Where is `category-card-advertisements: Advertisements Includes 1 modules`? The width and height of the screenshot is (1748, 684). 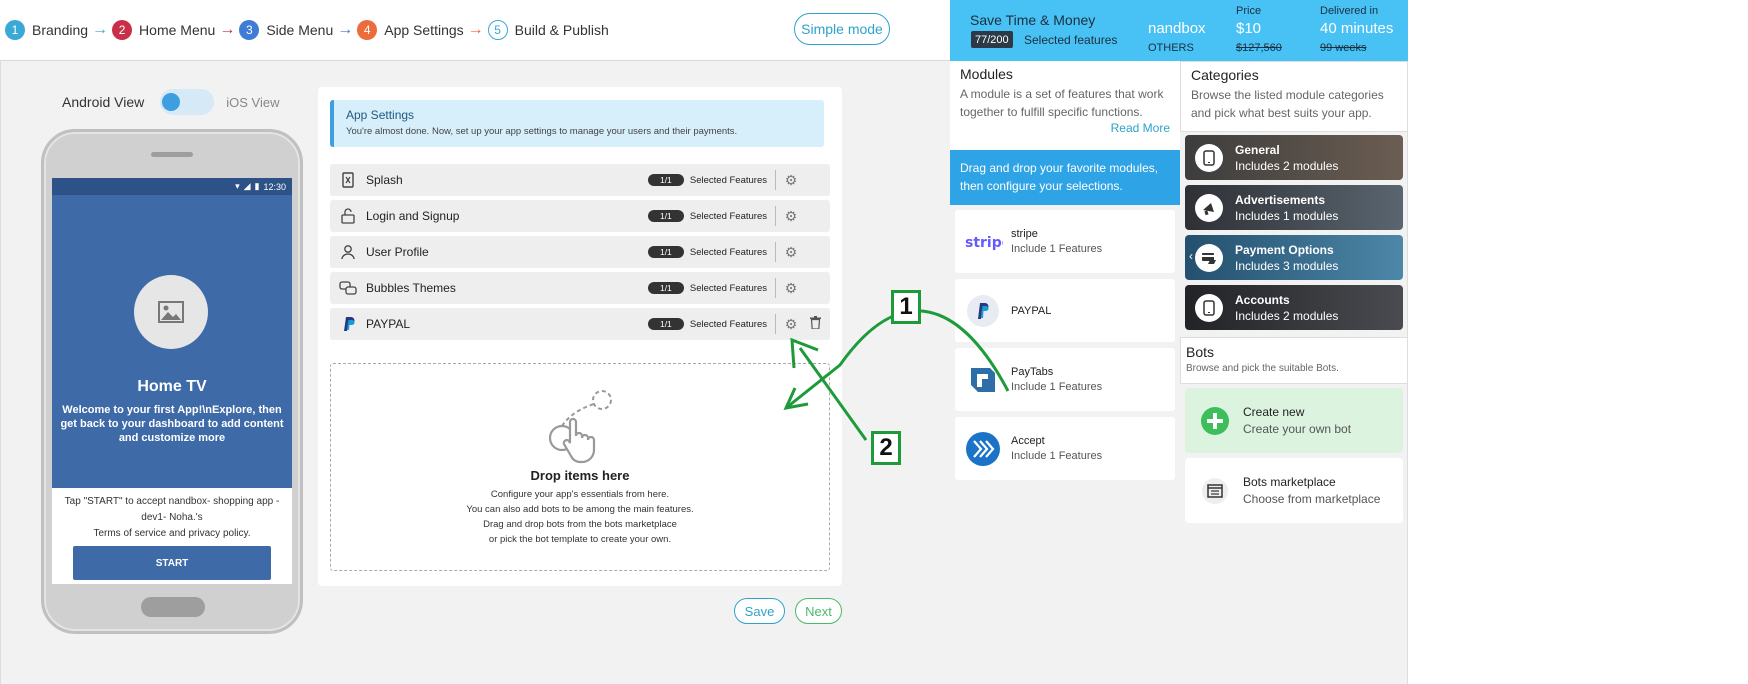 category-card-advertisements: Advertisements Includes 1 modules is located at coordinates (1294, 207).